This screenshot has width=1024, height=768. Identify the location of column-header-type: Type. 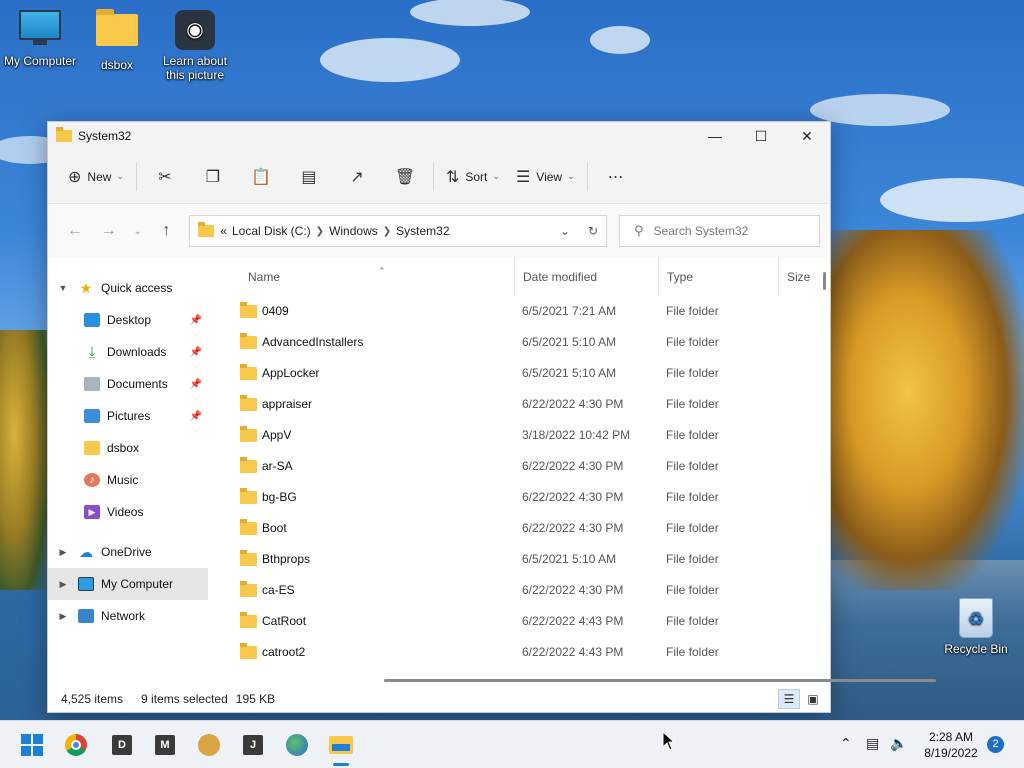
(718, 277).